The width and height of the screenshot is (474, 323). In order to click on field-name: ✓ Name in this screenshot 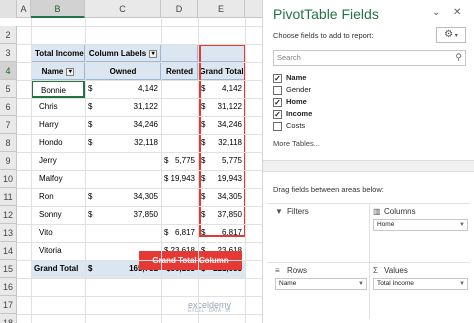, I will do `click(289, 78)`.